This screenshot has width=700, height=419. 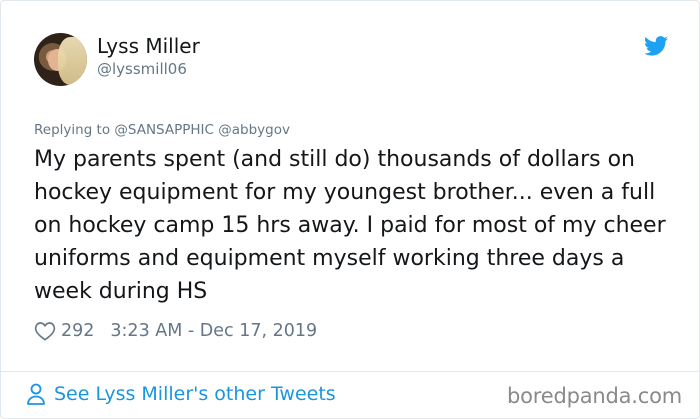 I want to click on footer-divider, so click(x=350, y=371).